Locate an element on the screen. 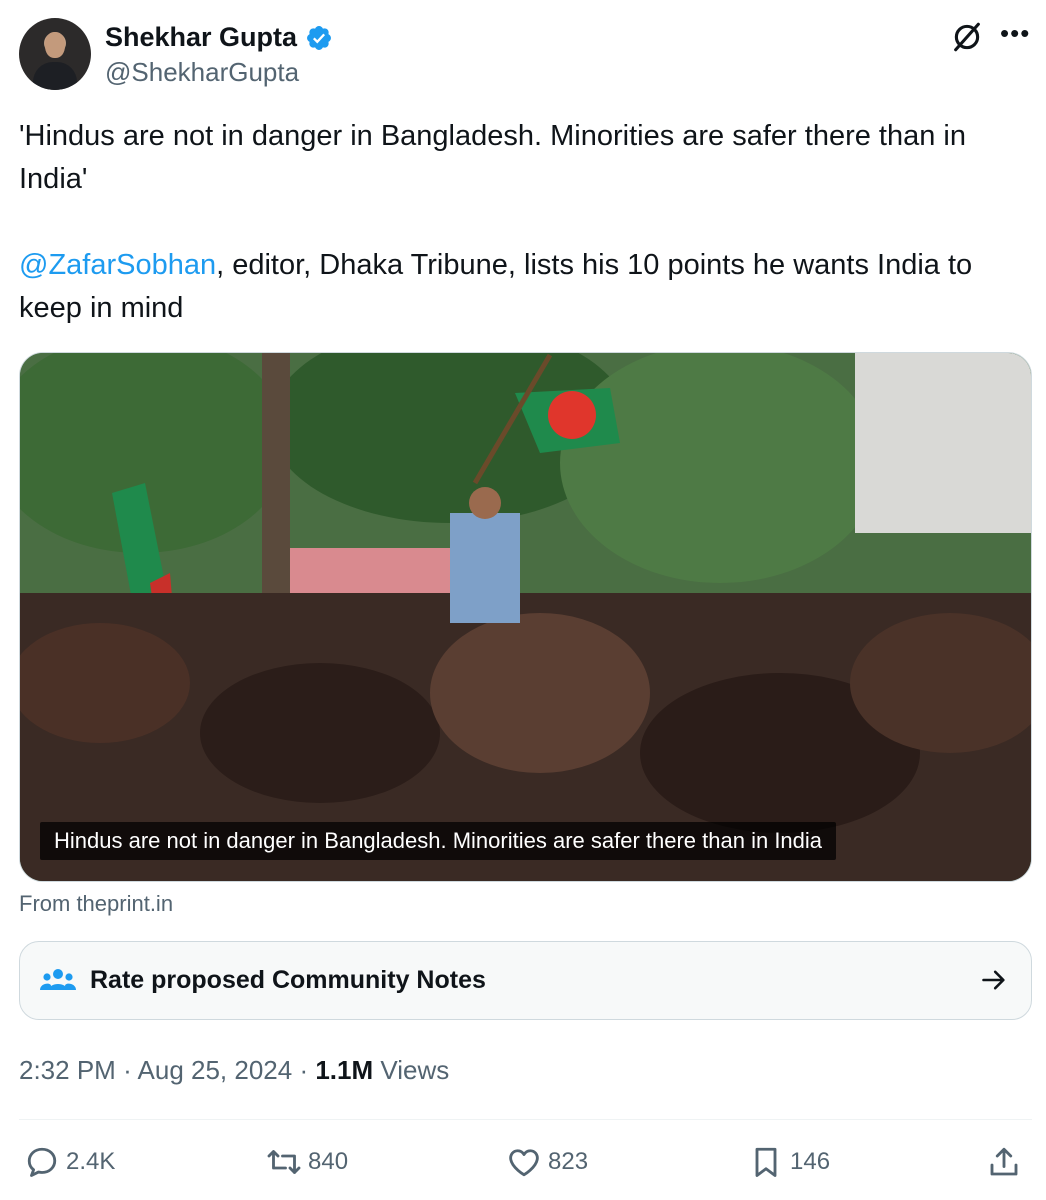 This screenshot has width=1046, height=1200. views-count: 1.1M is located at coordinates (344, 1070).